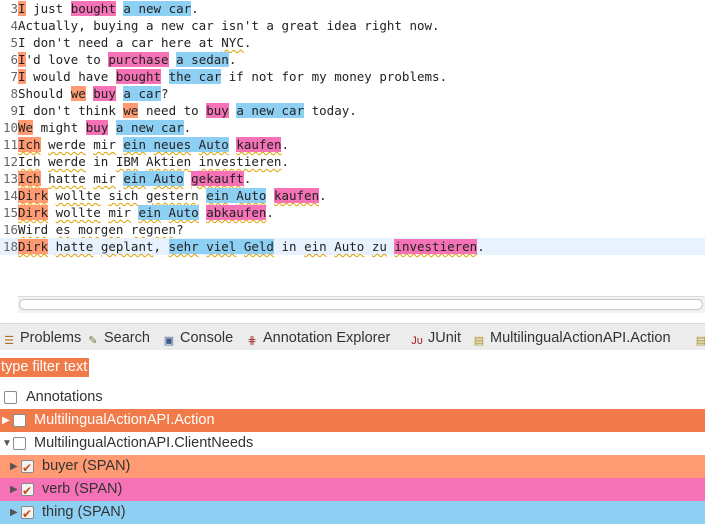 The image size is (705, 526). What do you see at coordinates (379, 246) in the screenshot?
I see `text-fragment: zu` at bounding box center [379, 246].